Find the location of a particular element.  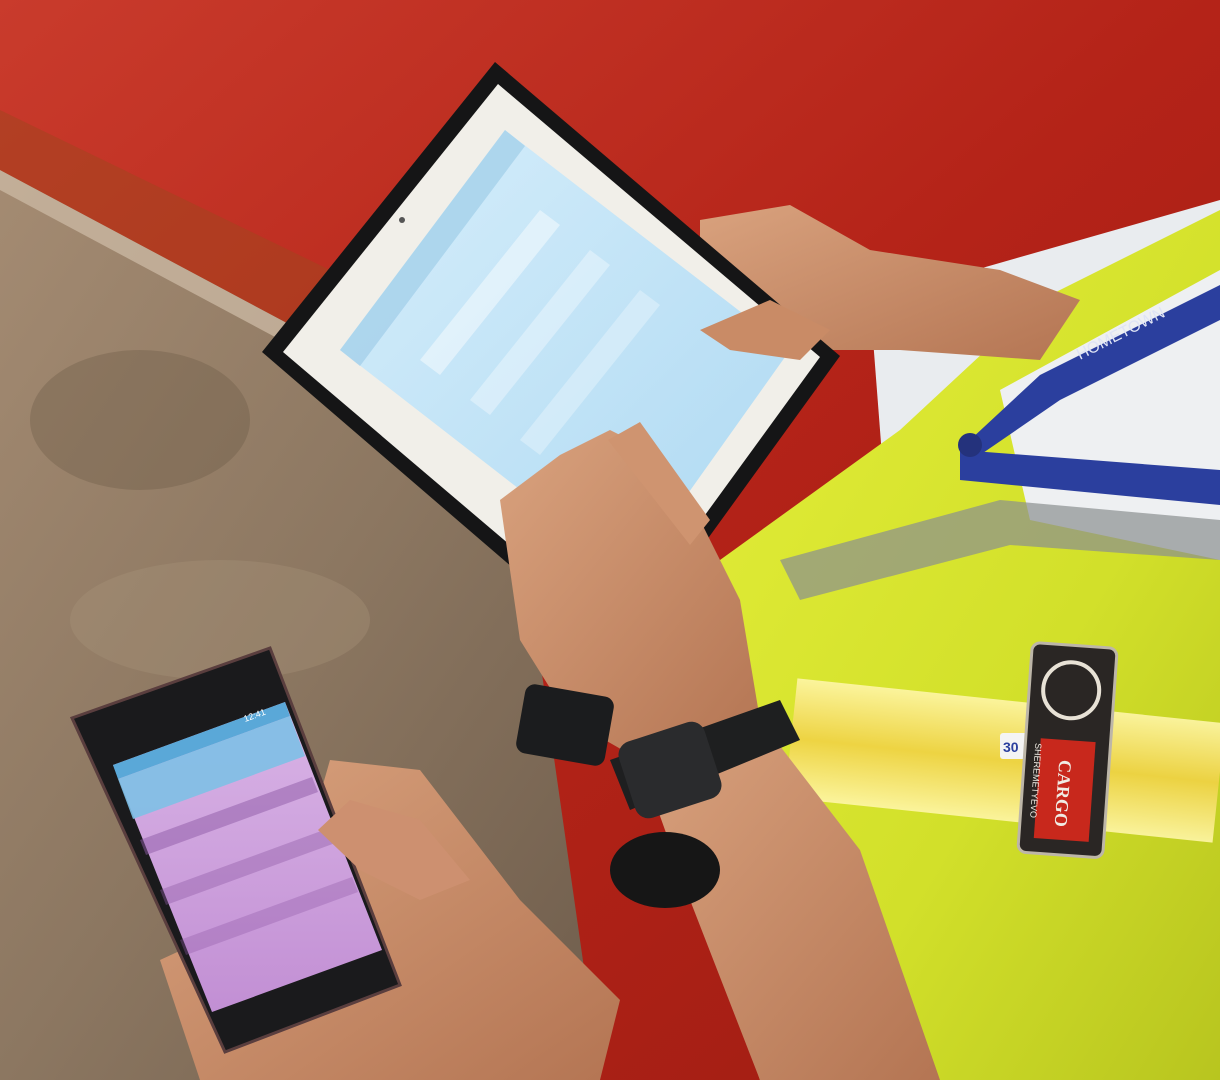

sticker-text: 30 is located at coordinates (1011, 747).